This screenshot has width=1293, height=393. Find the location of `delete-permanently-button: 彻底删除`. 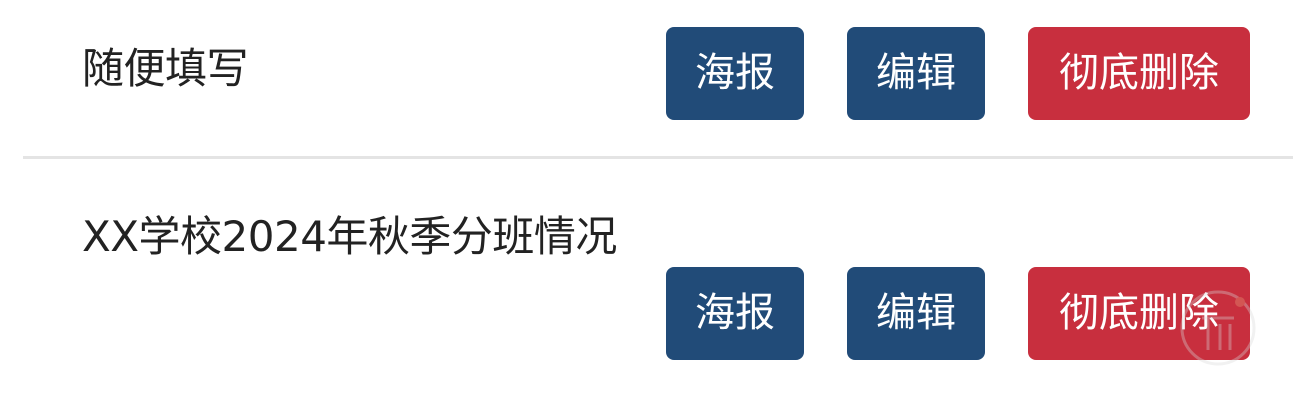

delete-permanently-button: 彻底删除 is located at coordinates (1139, 73).